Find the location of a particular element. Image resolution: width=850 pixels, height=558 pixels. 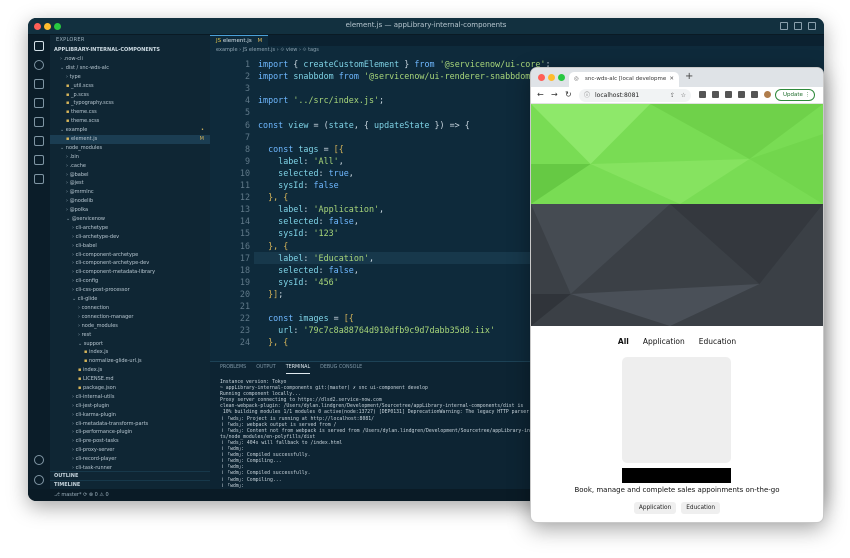

card-tag-pill: Application is located at coordinates (655, 508).